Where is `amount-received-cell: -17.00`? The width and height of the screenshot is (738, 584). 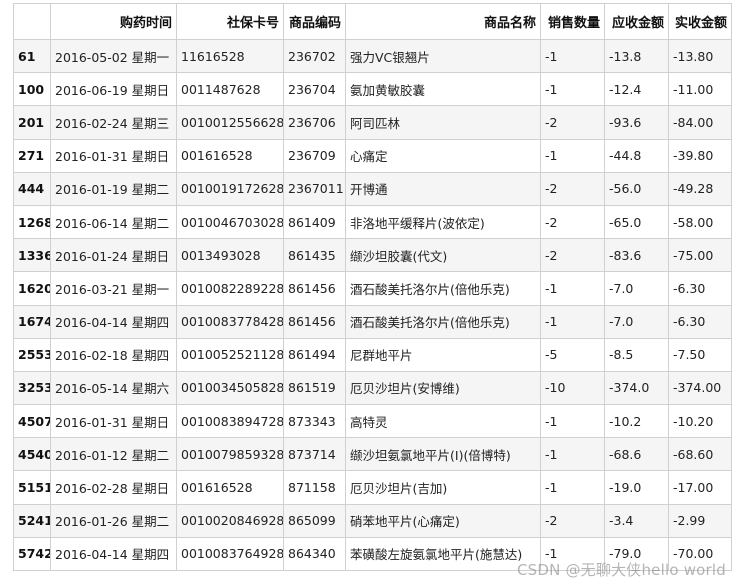
amount-received-cell: -17.00 is located at coordinates (700, 487).